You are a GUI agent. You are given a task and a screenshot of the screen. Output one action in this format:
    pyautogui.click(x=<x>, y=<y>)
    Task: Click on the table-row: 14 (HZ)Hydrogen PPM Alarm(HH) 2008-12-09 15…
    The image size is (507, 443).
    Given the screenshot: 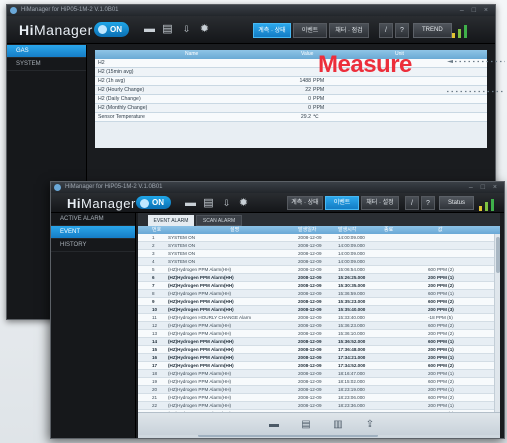 What is the action you would take?
    pyautogui.click(x=319, y=342)
    